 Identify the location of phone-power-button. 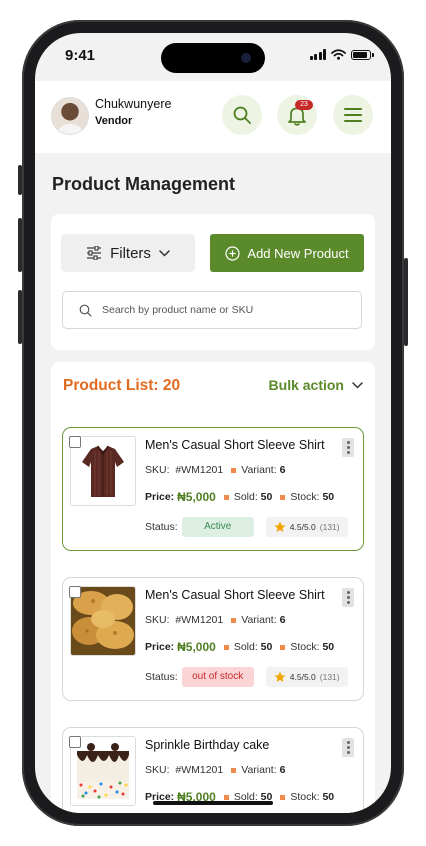
(406, 302).